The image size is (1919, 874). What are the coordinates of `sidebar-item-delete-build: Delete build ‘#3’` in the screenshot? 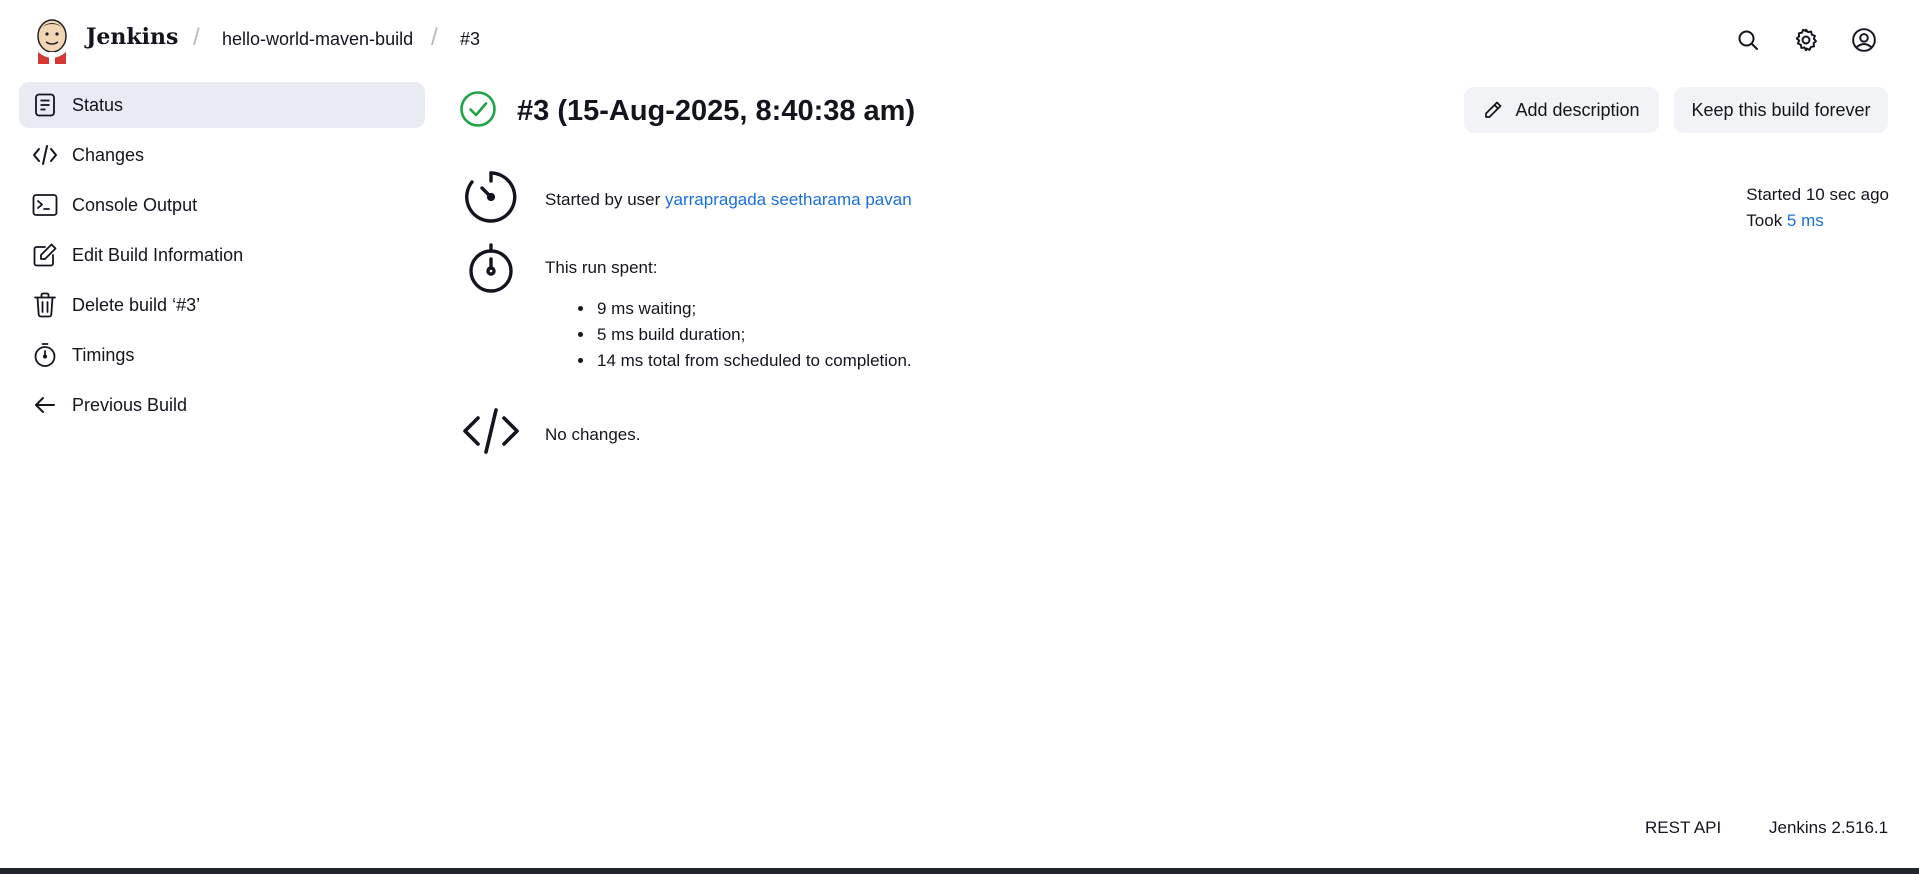 It's located at (222, 305).